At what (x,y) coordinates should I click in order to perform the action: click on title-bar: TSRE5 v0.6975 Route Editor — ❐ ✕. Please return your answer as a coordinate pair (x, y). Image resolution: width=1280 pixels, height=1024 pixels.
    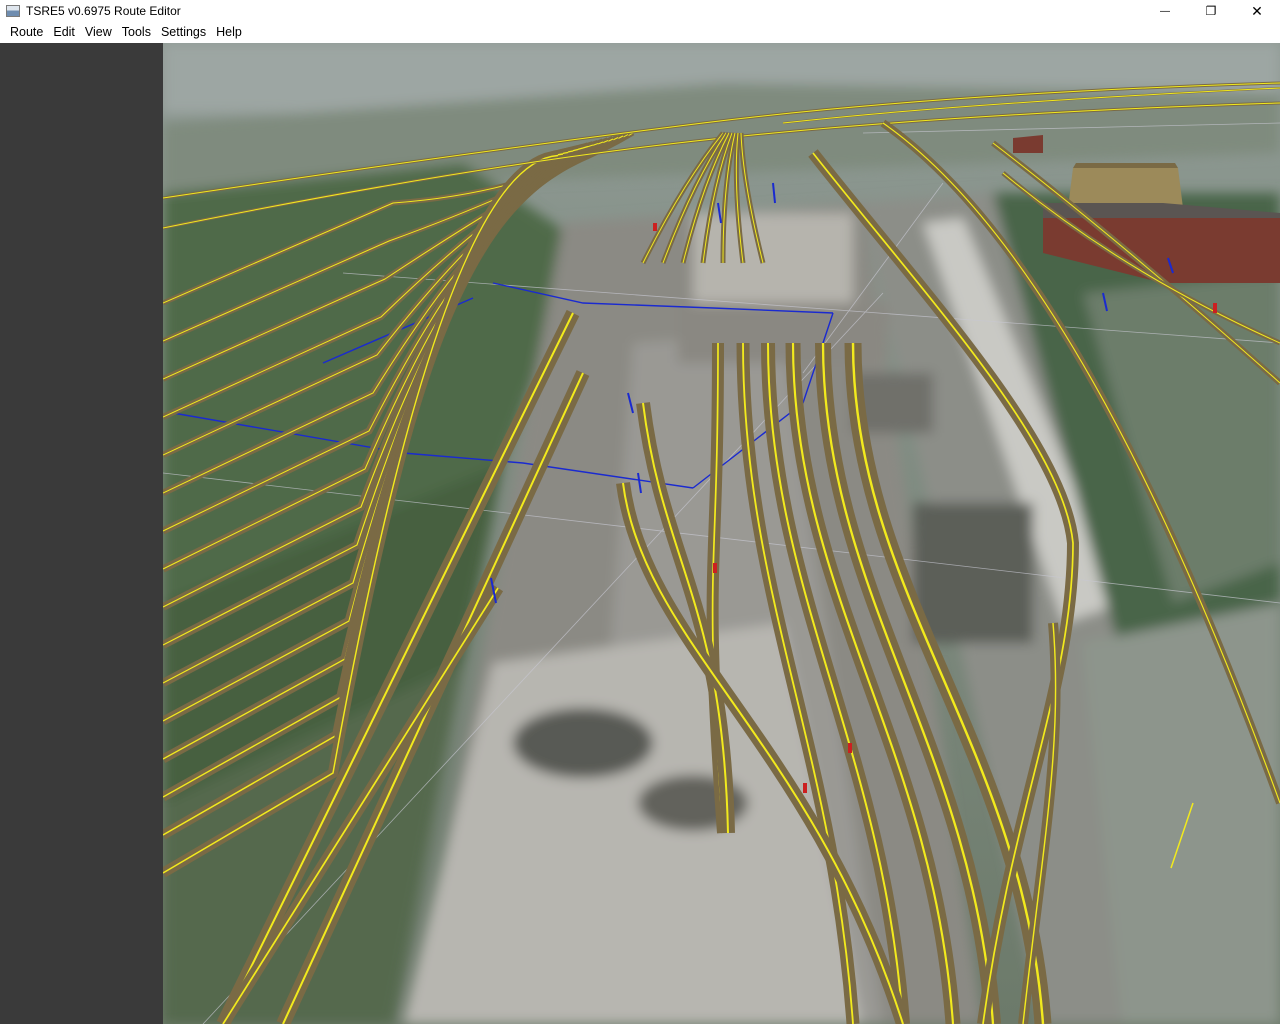
    Looking at the image, I should click on (640, 11).